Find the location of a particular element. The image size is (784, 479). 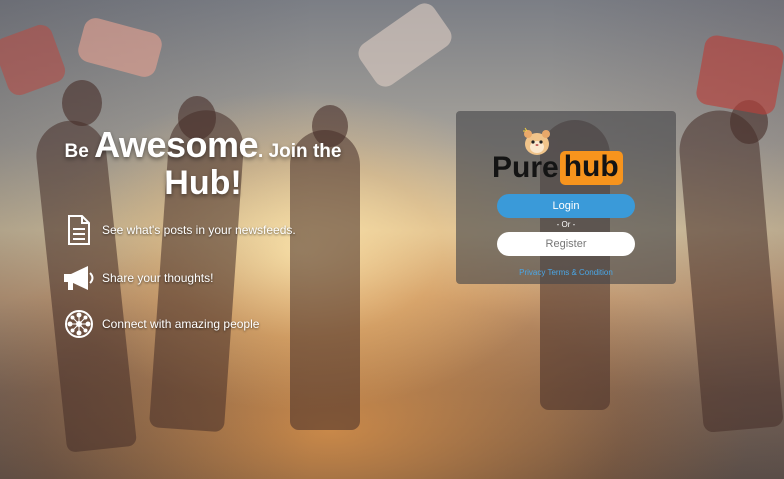

headline-suffix: . Join the is located at coordinates (300, 151).